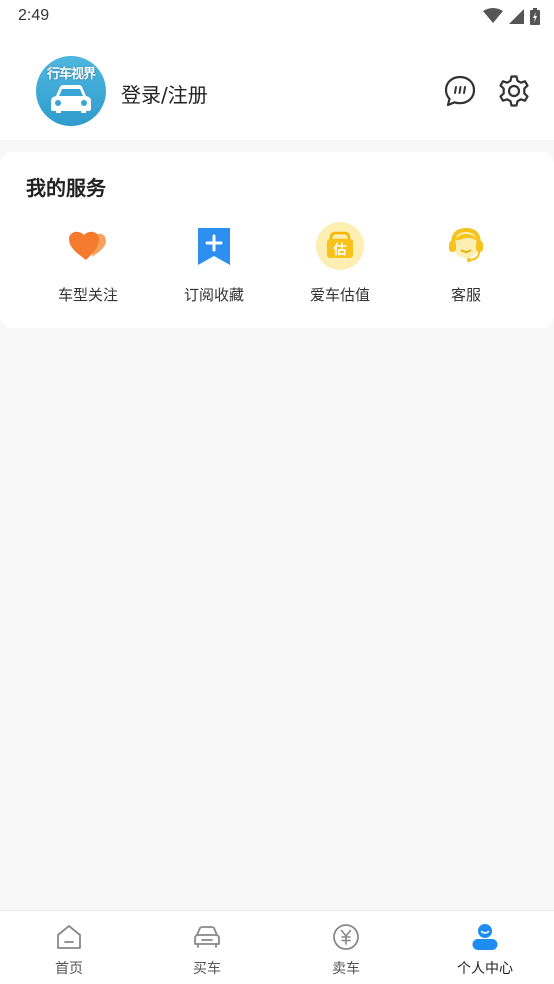 Image resolution: width=554 pixels, height=984 pixels. I want to click on service-label: 车型关注, so click(87, 295).